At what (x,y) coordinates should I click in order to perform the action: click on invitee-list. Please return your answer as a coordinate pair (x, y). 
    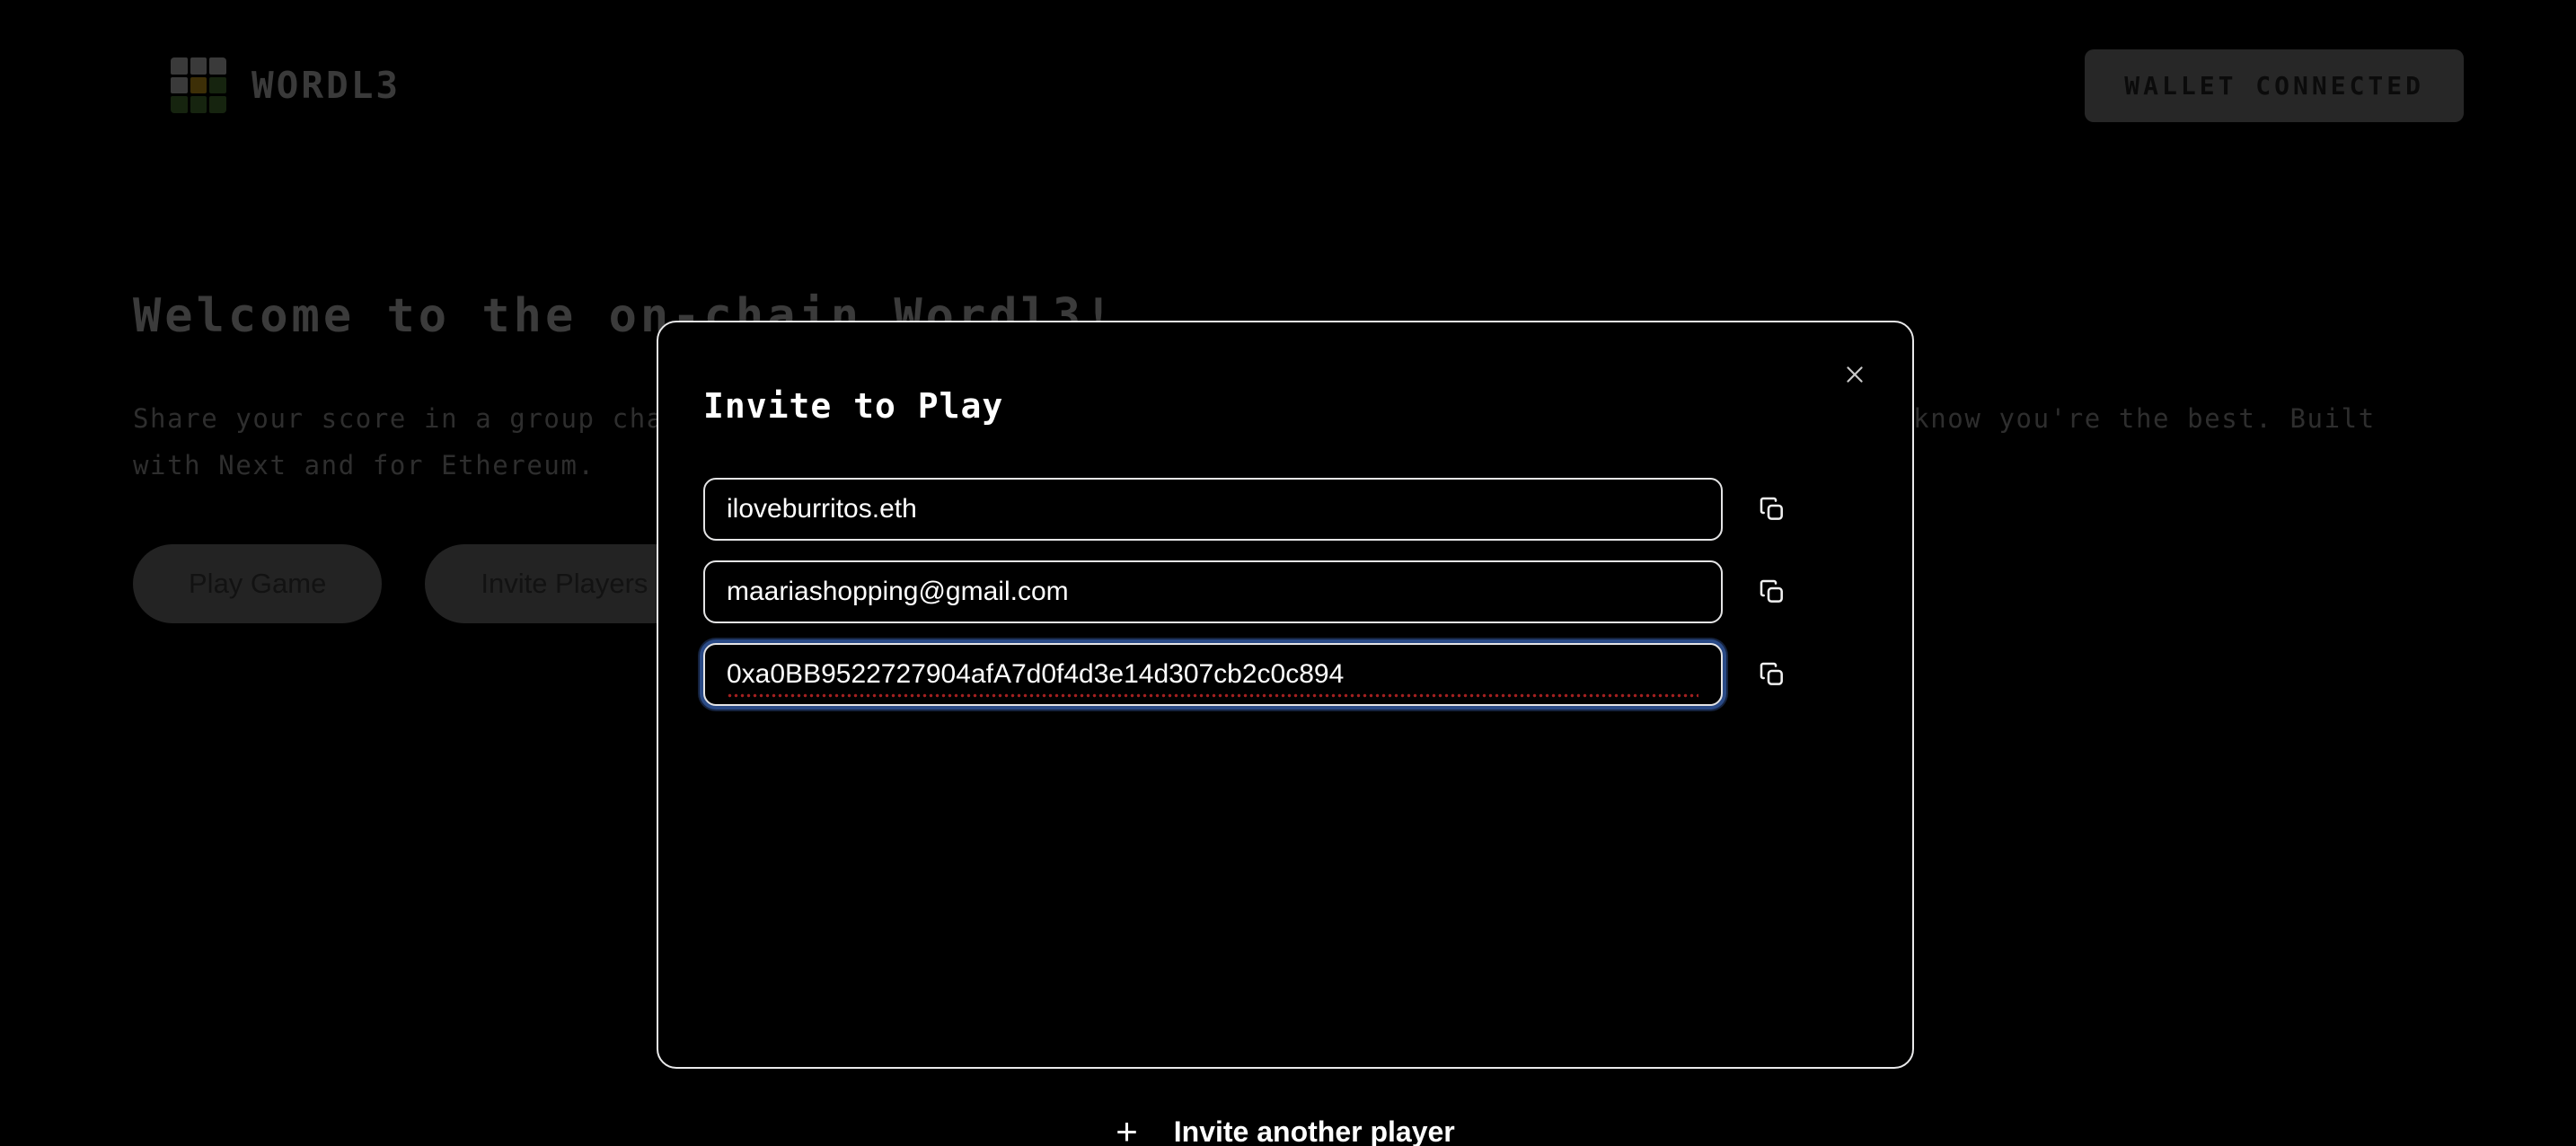
    Looking at the image, I should click on (1287, 602).